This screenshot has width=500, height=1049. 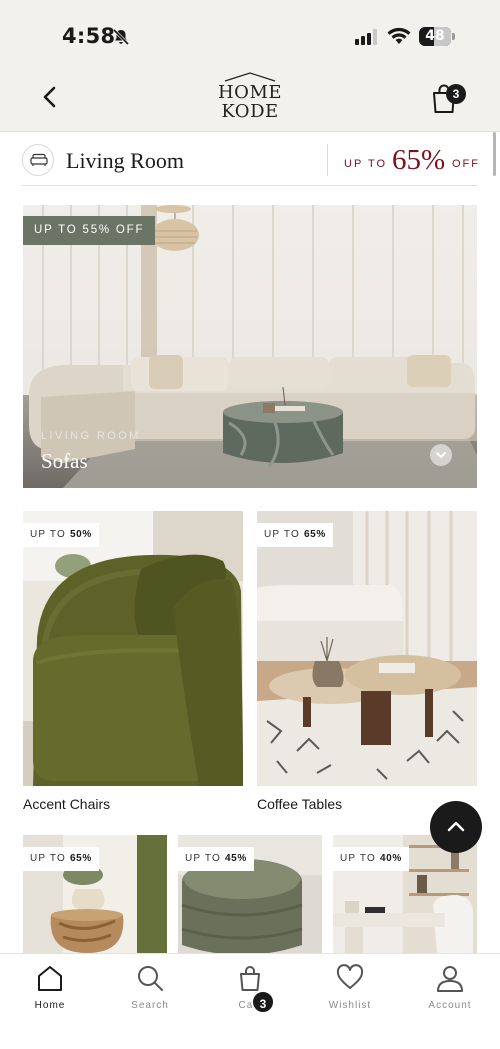 I want to click on nav-item-cart: Cart 3, so click(x=250, y=988).